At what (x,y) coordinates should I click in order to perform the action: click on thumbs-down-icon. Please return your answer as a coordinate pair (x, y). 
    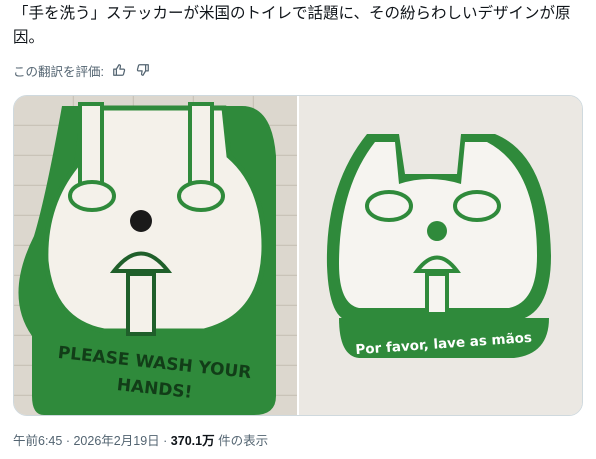
    Looking at the image, I should click on (143, 70).